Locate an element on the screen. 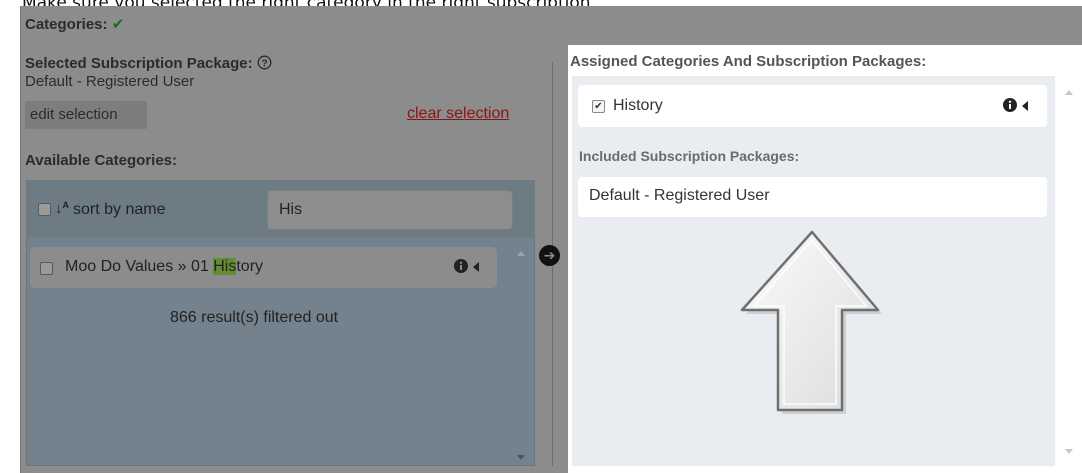  assigned-item-actions is located at coordinates (1016, 106).